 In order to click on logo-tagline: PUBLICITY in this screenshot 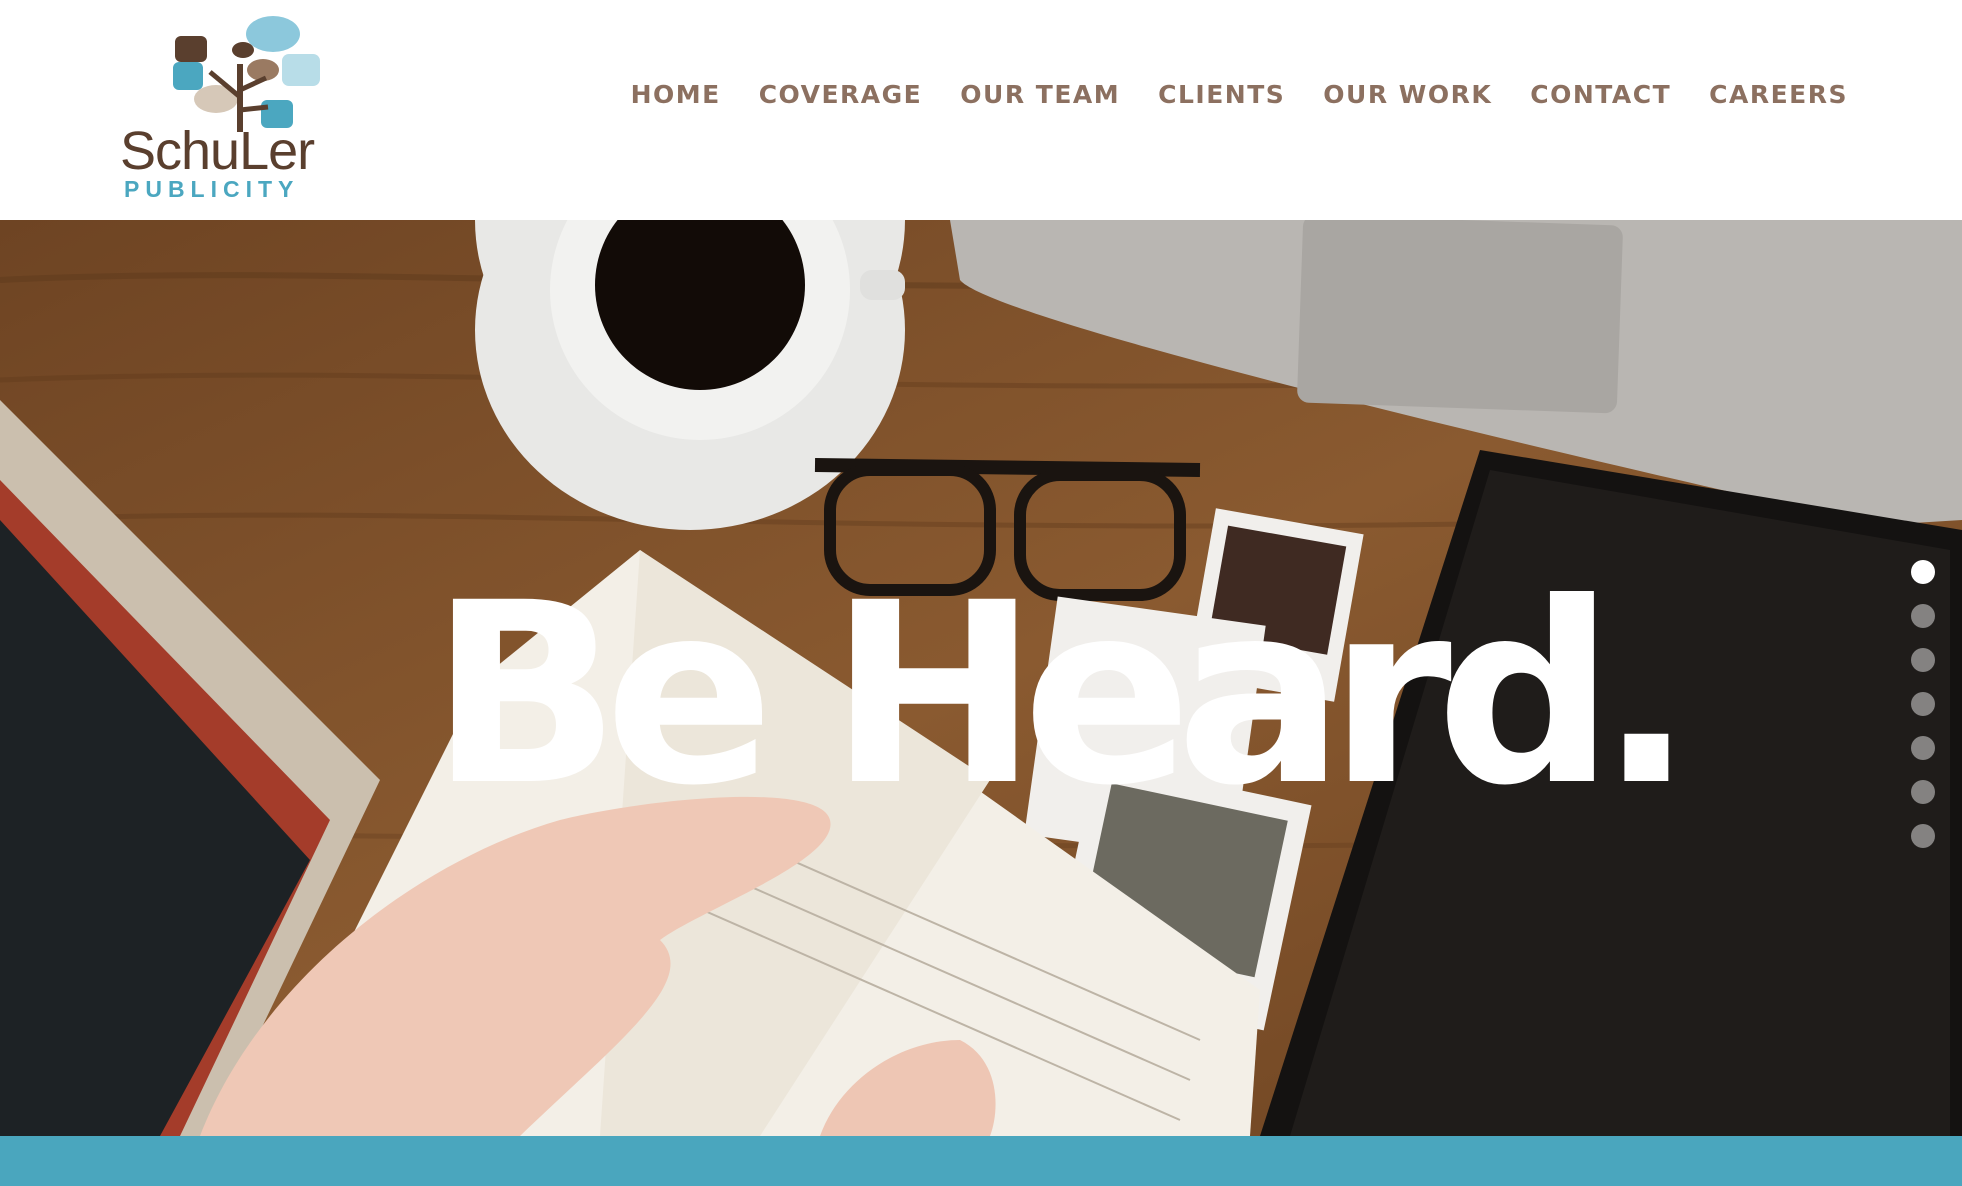, I will do `click(212, 189)`.